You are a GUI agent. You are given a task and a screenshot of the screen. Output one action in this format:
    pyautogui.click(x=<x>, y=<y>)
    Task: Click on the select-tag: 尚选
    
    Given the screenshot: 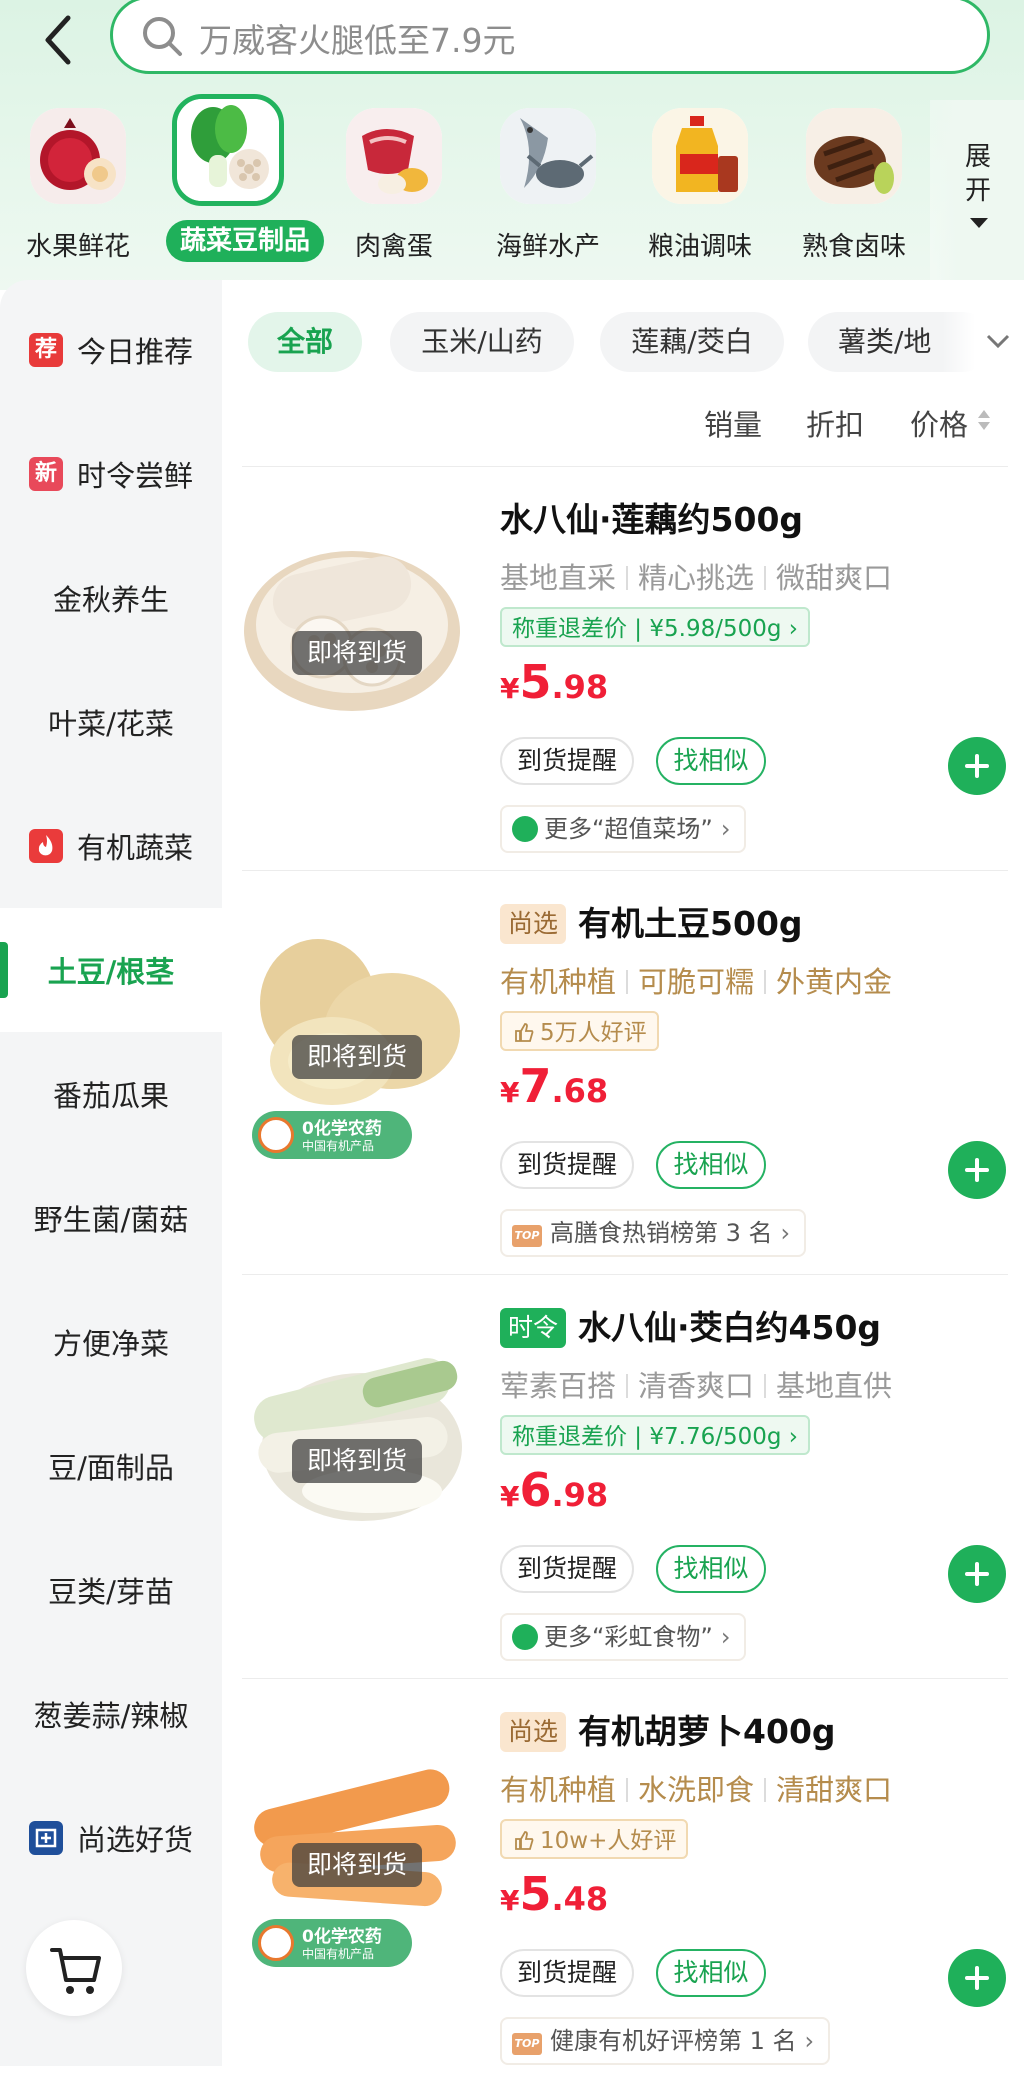 What is the action you would take?
    pyautogui.click(x=533, y=1732)
    